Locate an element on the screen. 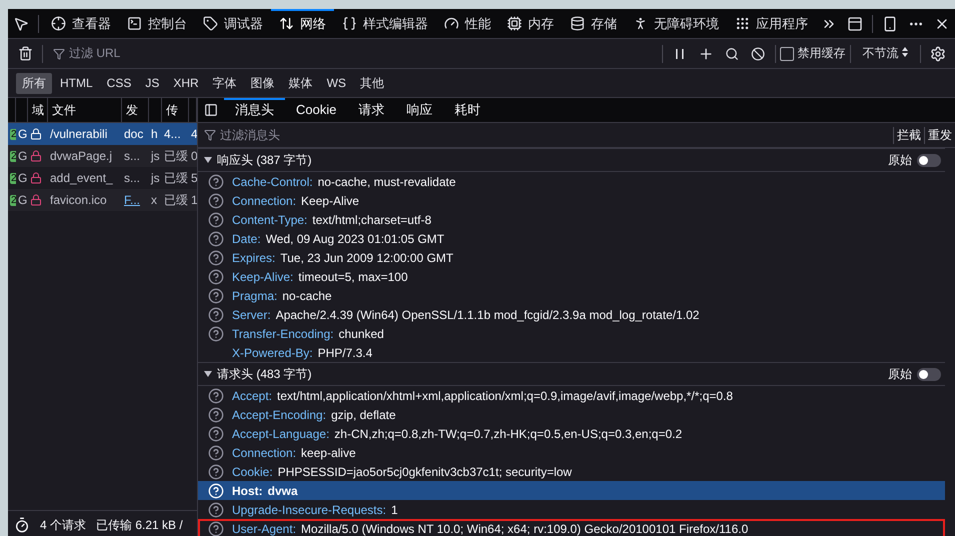  url-filter-field: 过滤 URL is located at coordinates (352, 53).